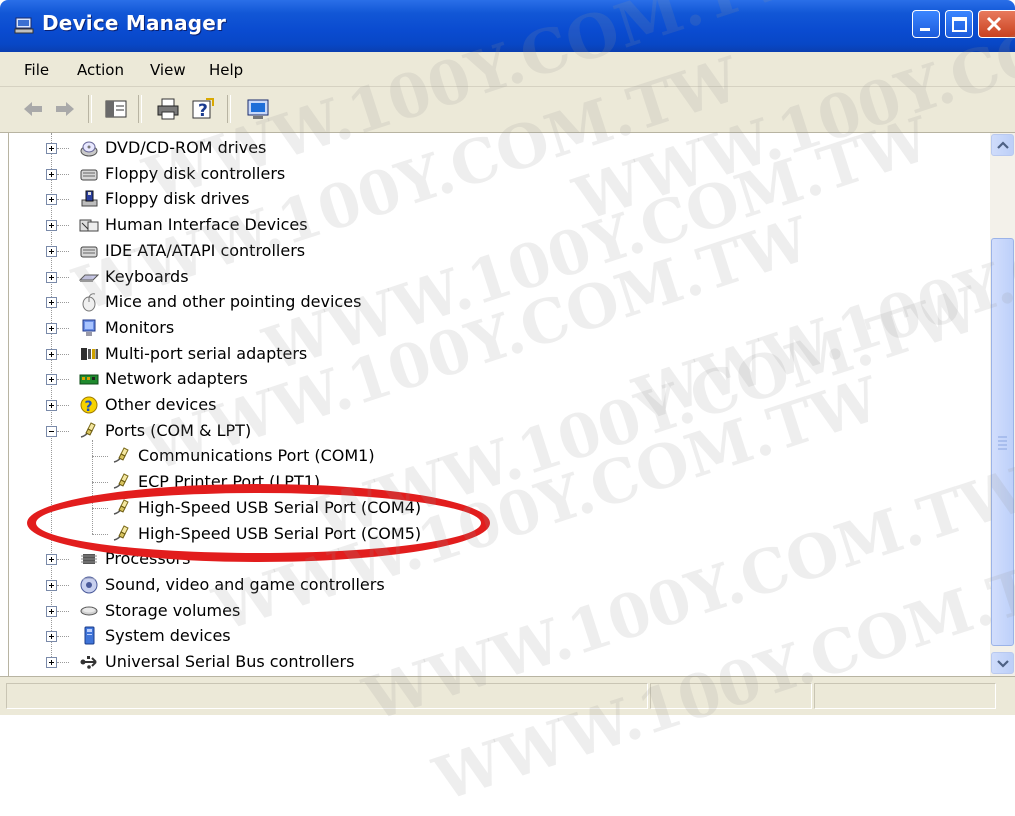  Describe the element at coordinates (245, 584) in the screenshot. I see `tree-item-label: Sound, video and game controllers` at that location.